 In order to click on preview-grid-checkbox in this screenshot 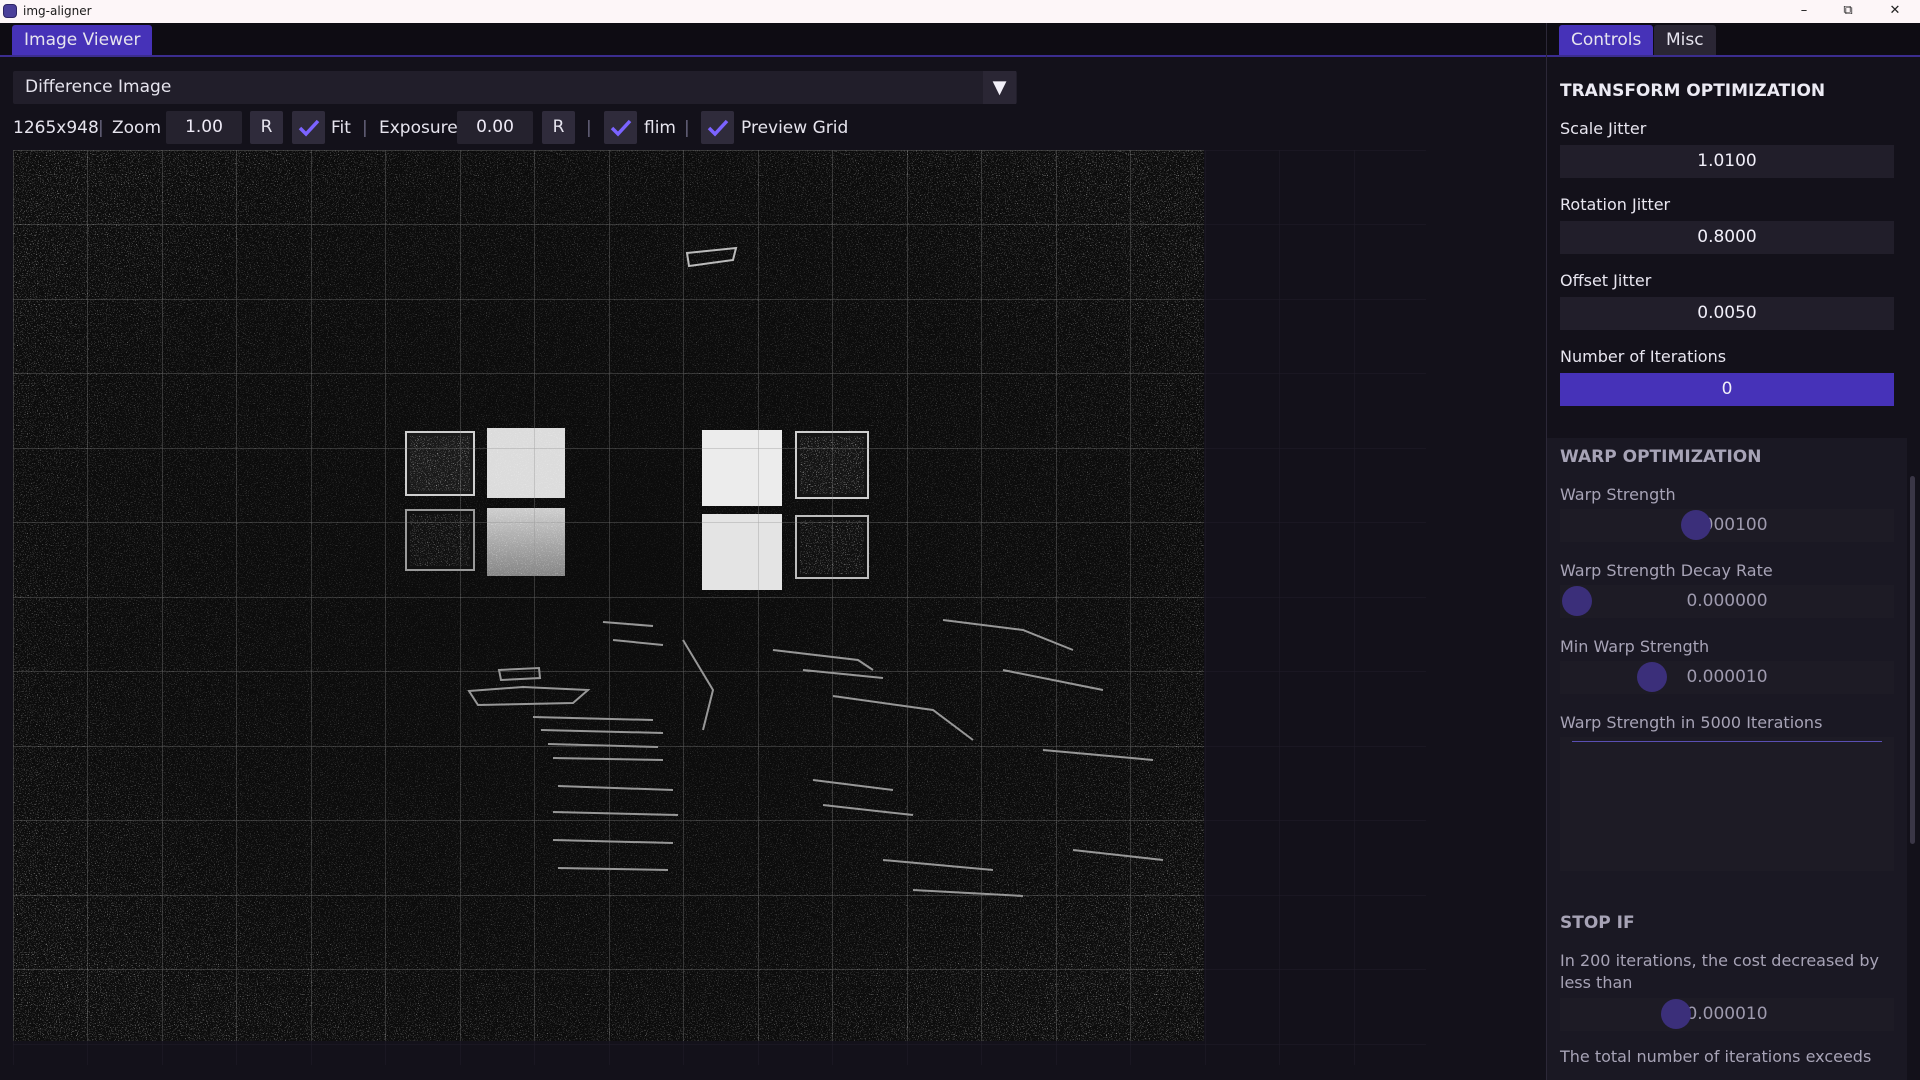, I will do `click(717, 127)`.